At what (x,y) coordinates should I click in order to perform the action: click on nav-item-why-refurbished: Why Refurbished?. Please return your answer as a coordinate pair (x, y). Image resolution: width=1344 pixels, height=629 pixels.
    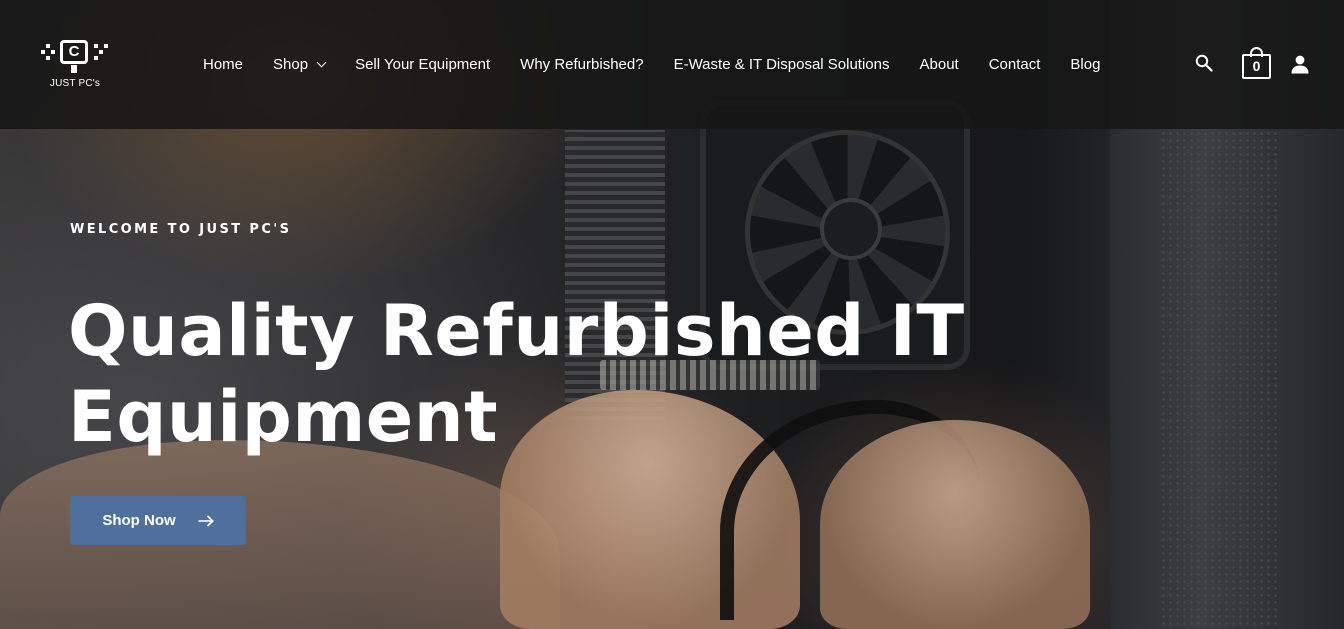
    Looking at the image, I should click on (581, 64).